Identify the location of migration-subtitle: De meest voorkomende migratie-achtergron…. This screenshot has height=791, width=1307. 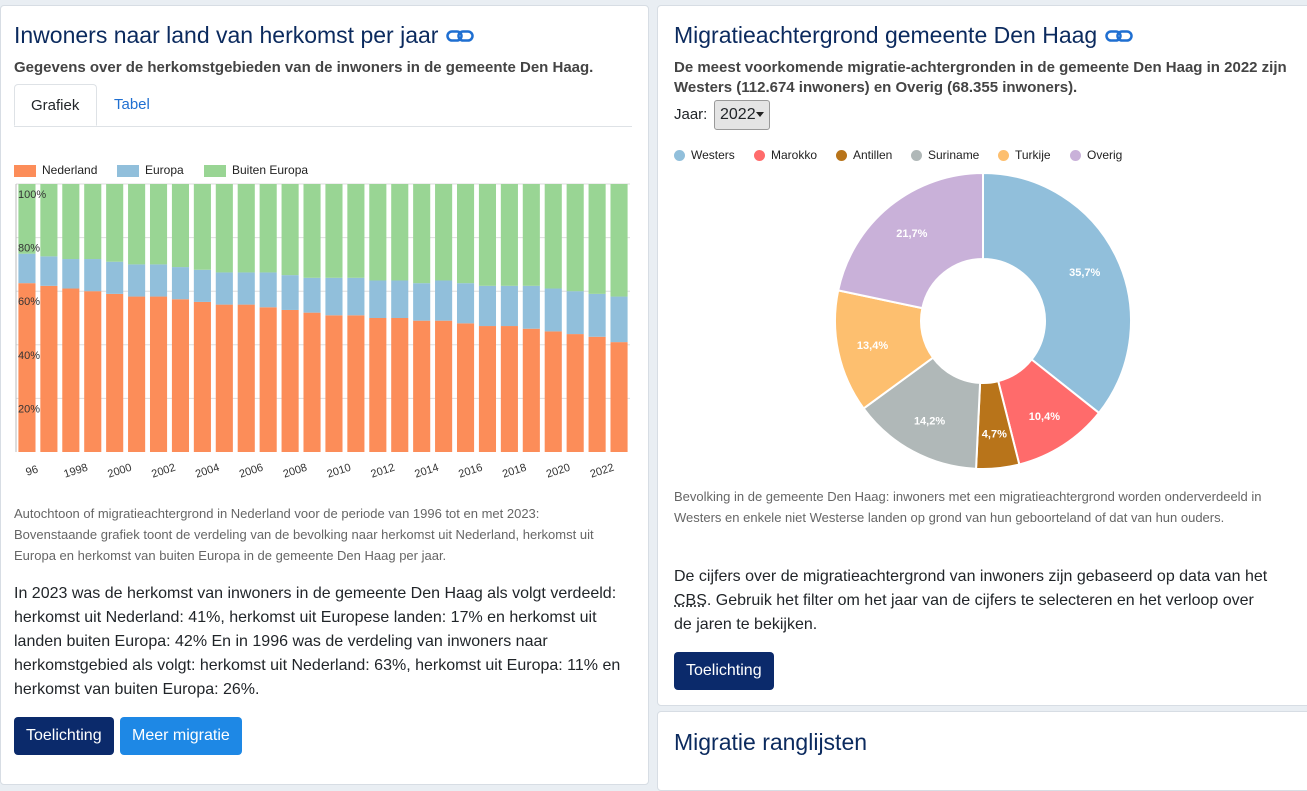
(981, 78).